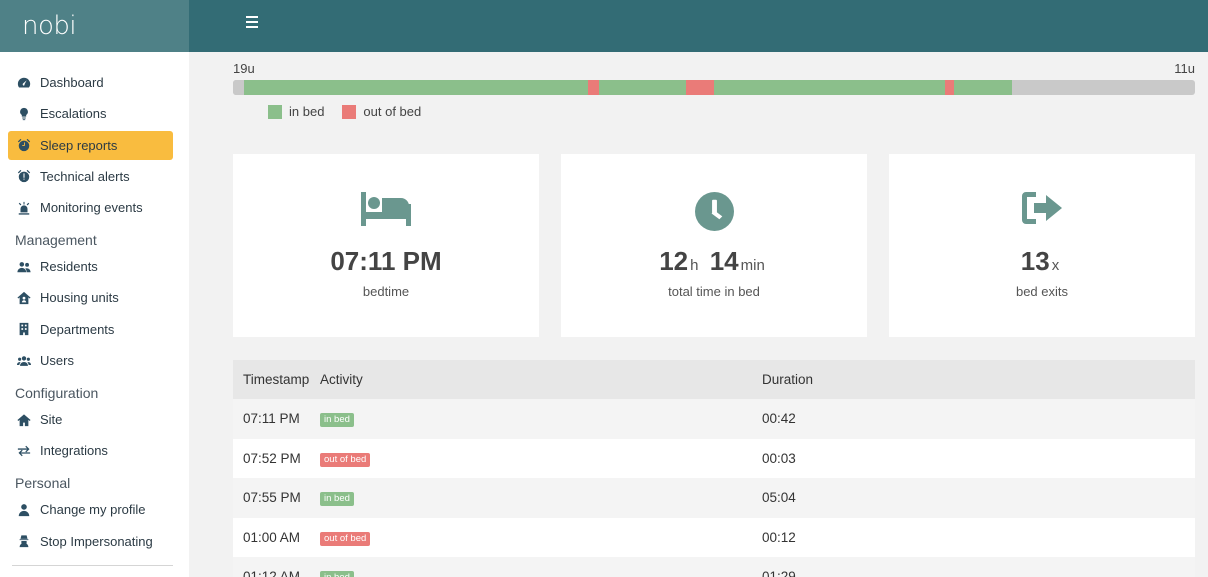  What do you see at coordinates (386, 261) in the screenshot?
I see `bedtime-value: 07:11 PM` at bounding box center [386, 261].